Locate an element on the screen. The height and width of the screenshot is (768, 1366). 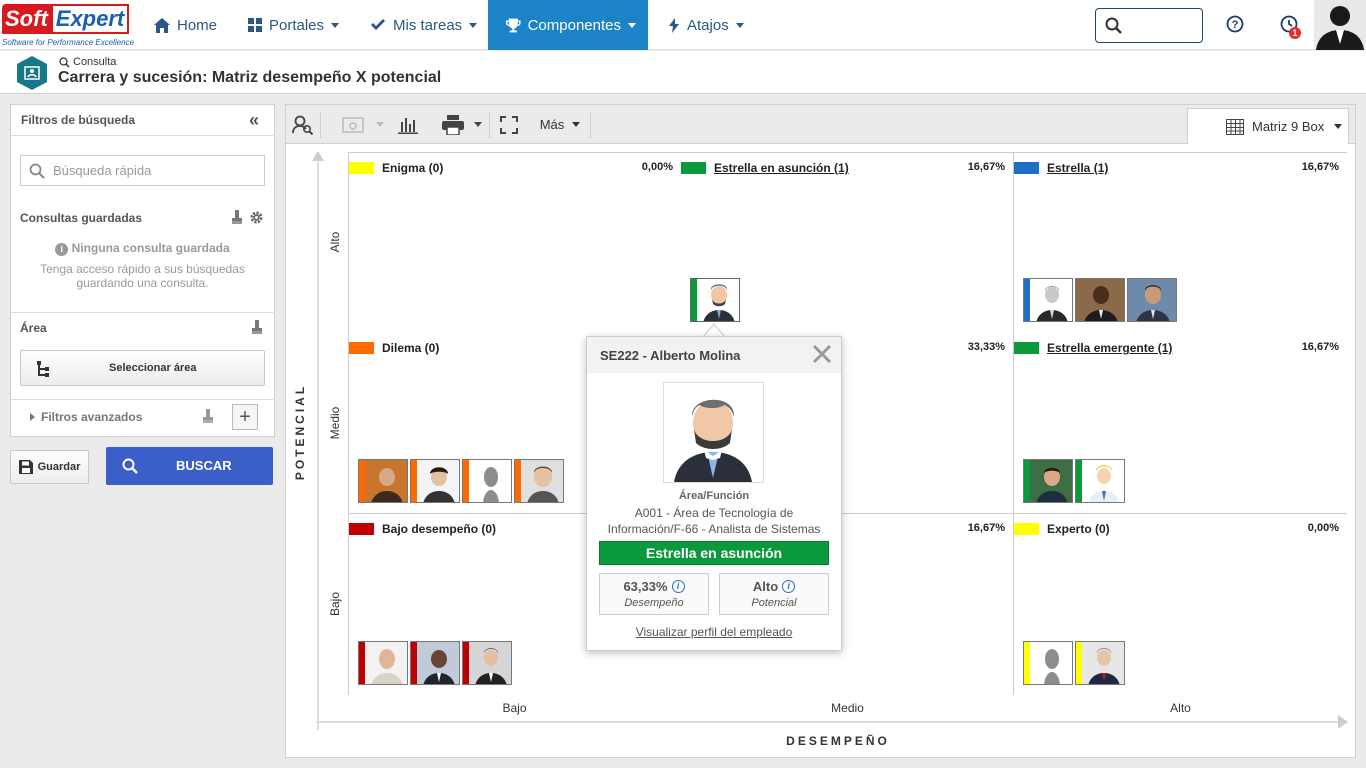
cell-estrella: Estrella (1) 16,67% is located at coordinates (1180, 243).